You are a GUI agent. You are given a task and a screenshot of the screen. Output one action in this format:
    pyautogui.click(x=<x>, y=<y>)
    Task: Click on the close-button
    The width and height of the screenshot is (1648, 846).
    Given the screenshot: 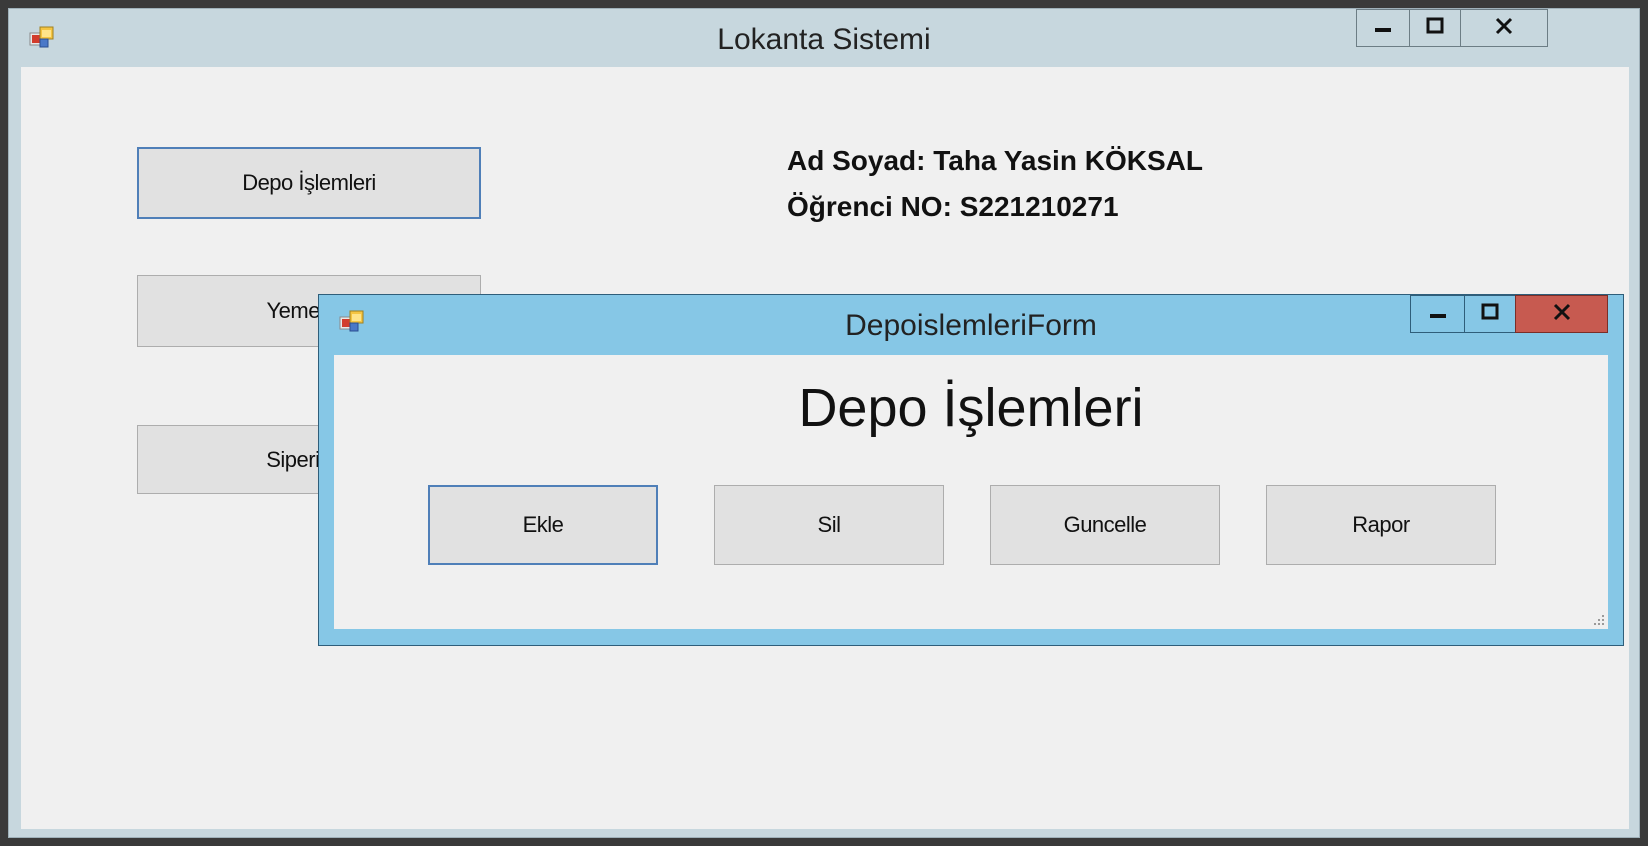 What is the action you would take?
    pyautogui.click(x=1504, y=28)
    